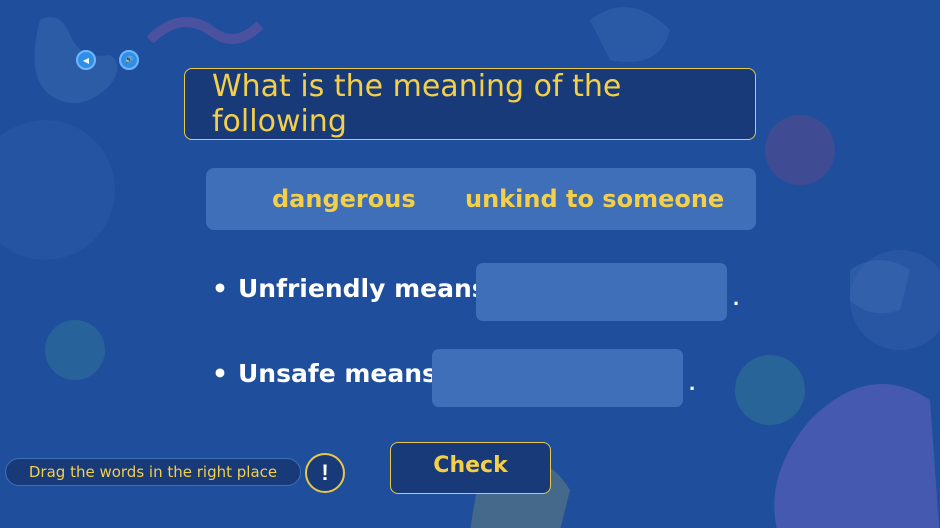  I want to click on word-bank: dangerous unkind to someone, so click(481, 199).